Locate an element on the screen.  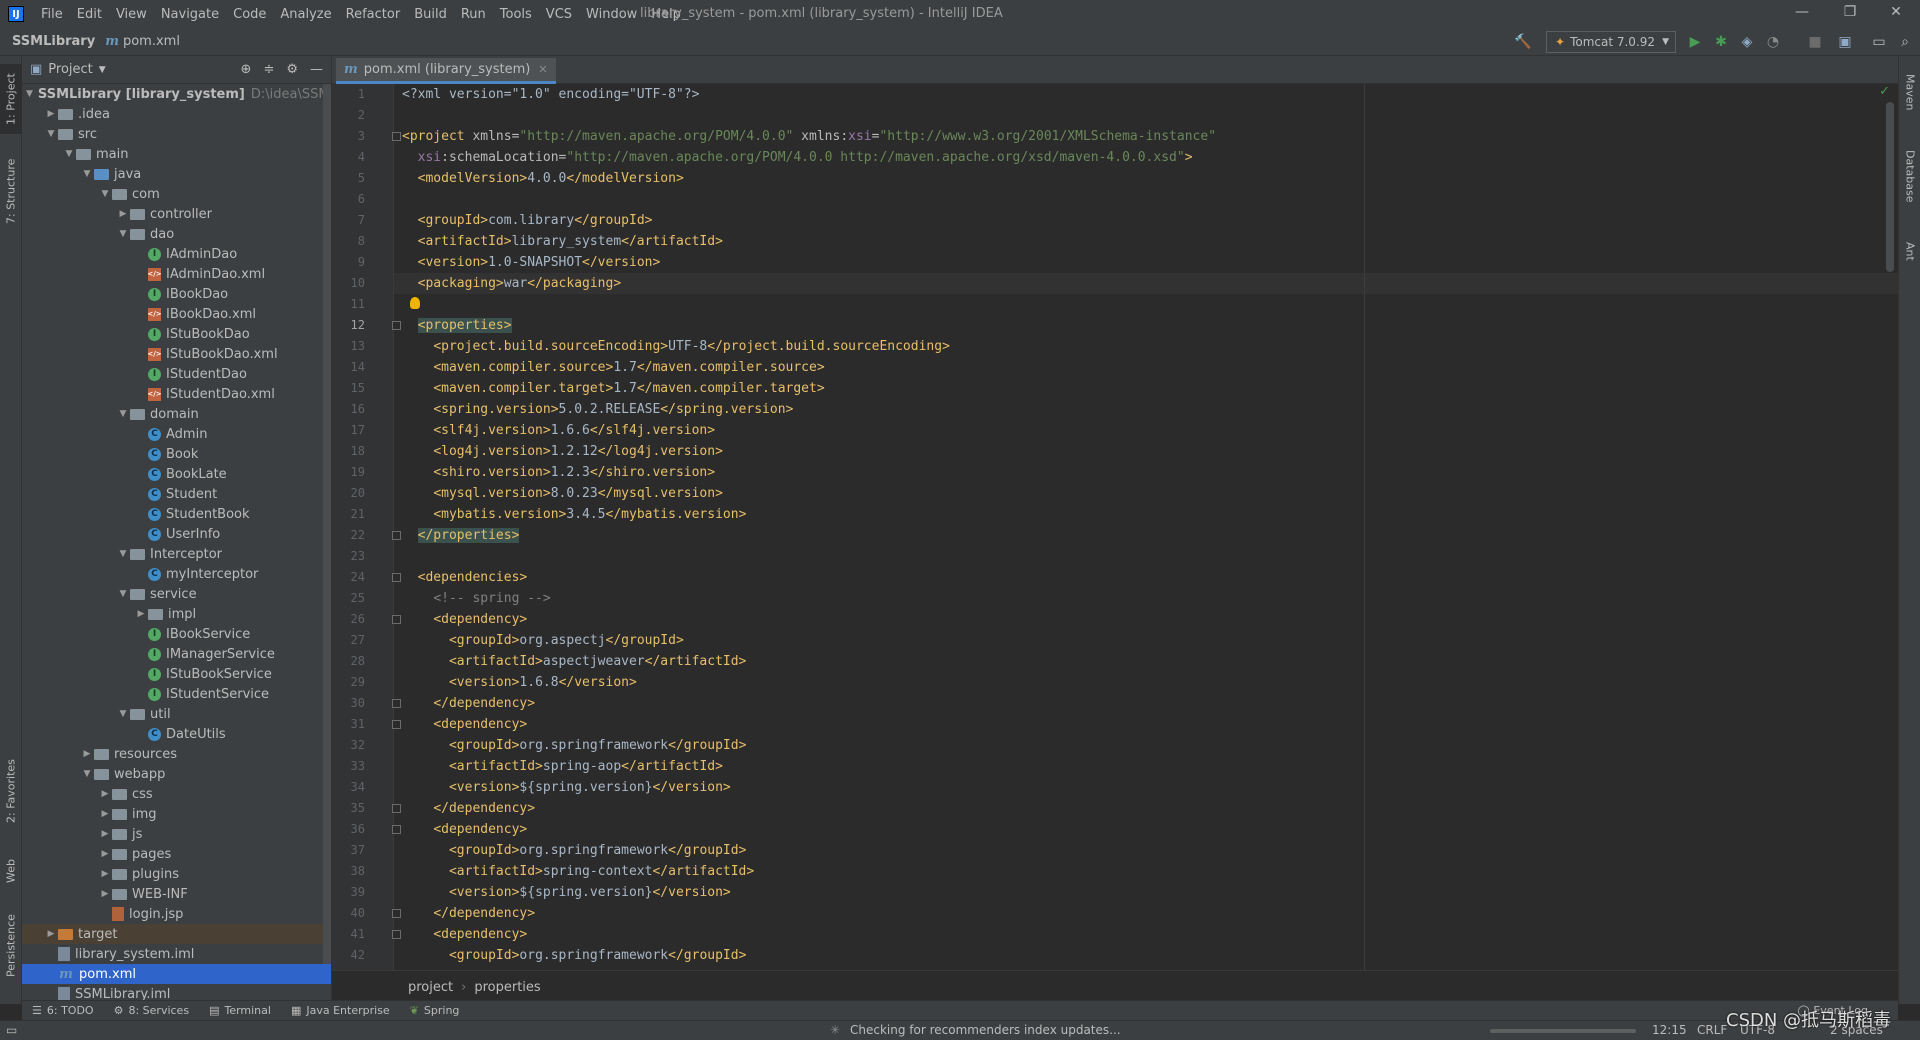
tree-item: ▼ Interceptor is located at coordinates (176, 554).